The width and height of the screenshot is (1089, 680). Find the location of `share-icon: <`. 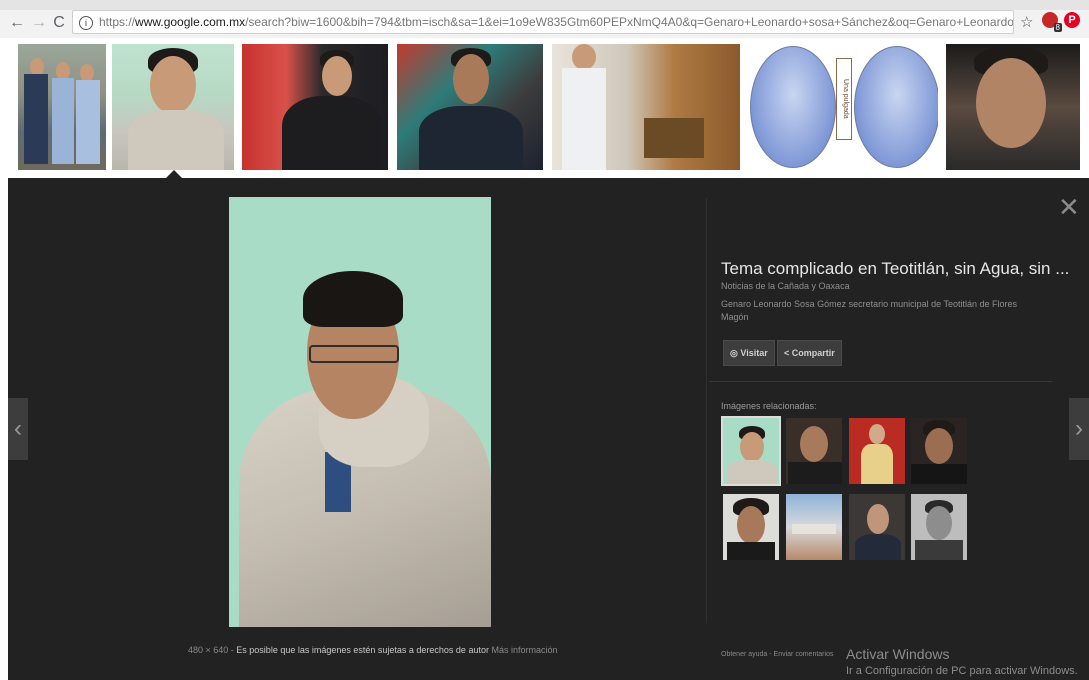

share-icon: < is located at coordinates (787, 353).